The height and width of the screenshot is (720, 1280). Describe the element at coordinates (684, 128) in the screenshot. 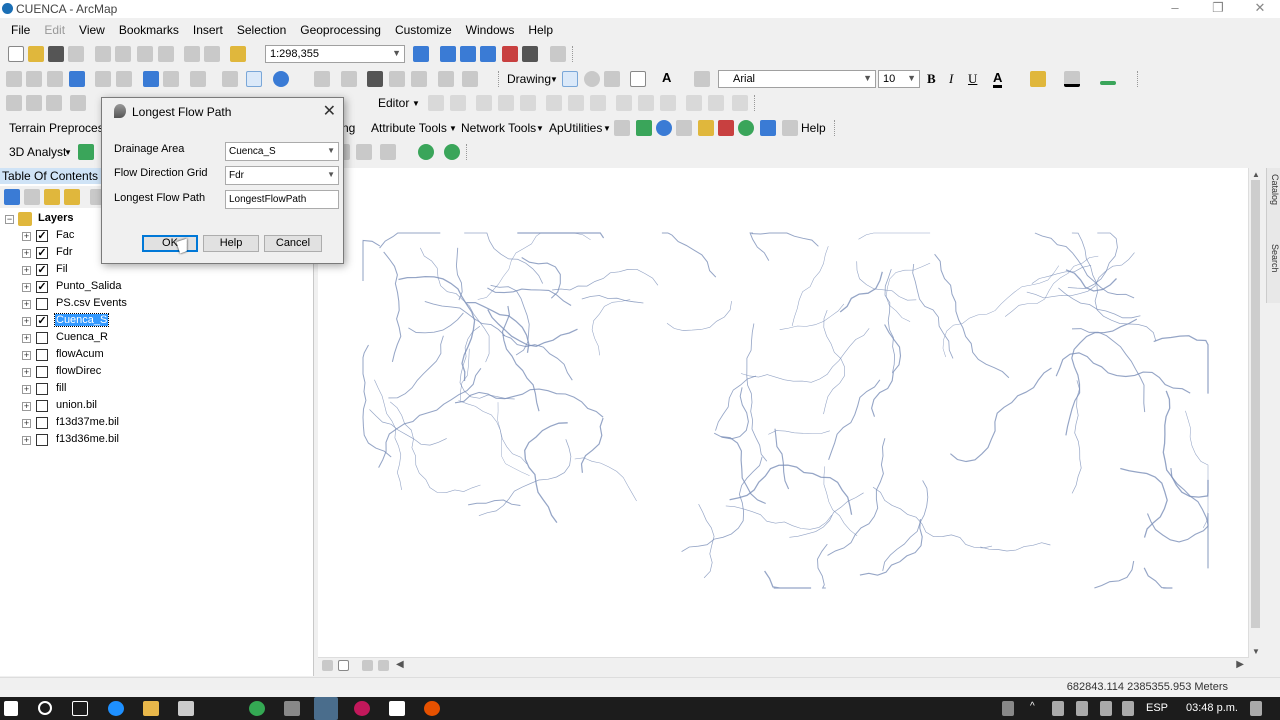

I see `trace-tool-icon` at that location.